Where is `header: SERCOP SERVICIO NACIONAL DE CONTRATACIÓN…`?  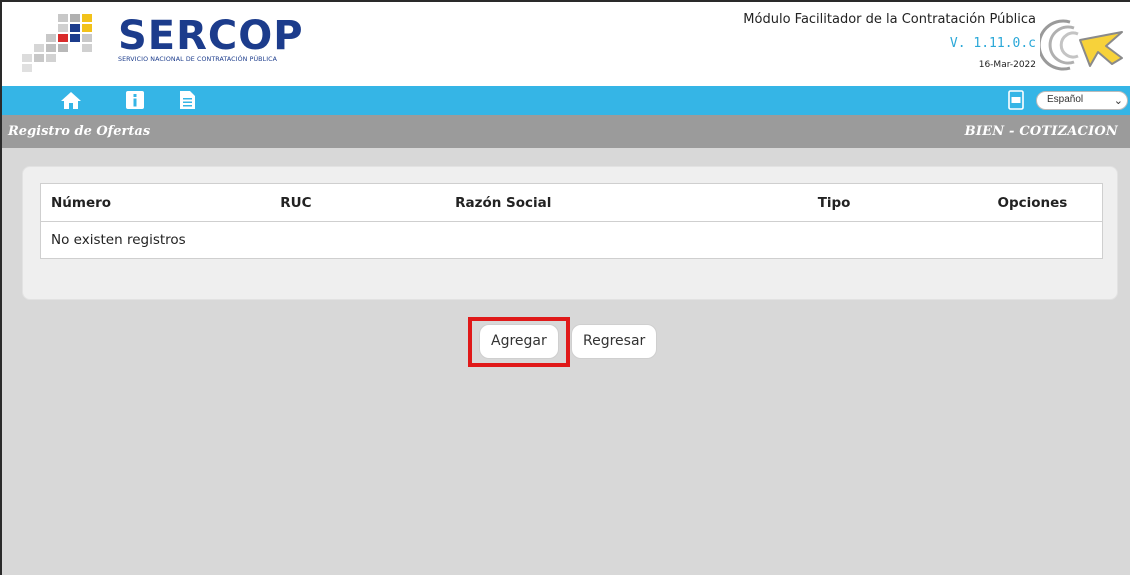 header: SERCOP SERVICIO NACIONAL DE CONTRATACIÓN… is located at coordinates (566, 44).